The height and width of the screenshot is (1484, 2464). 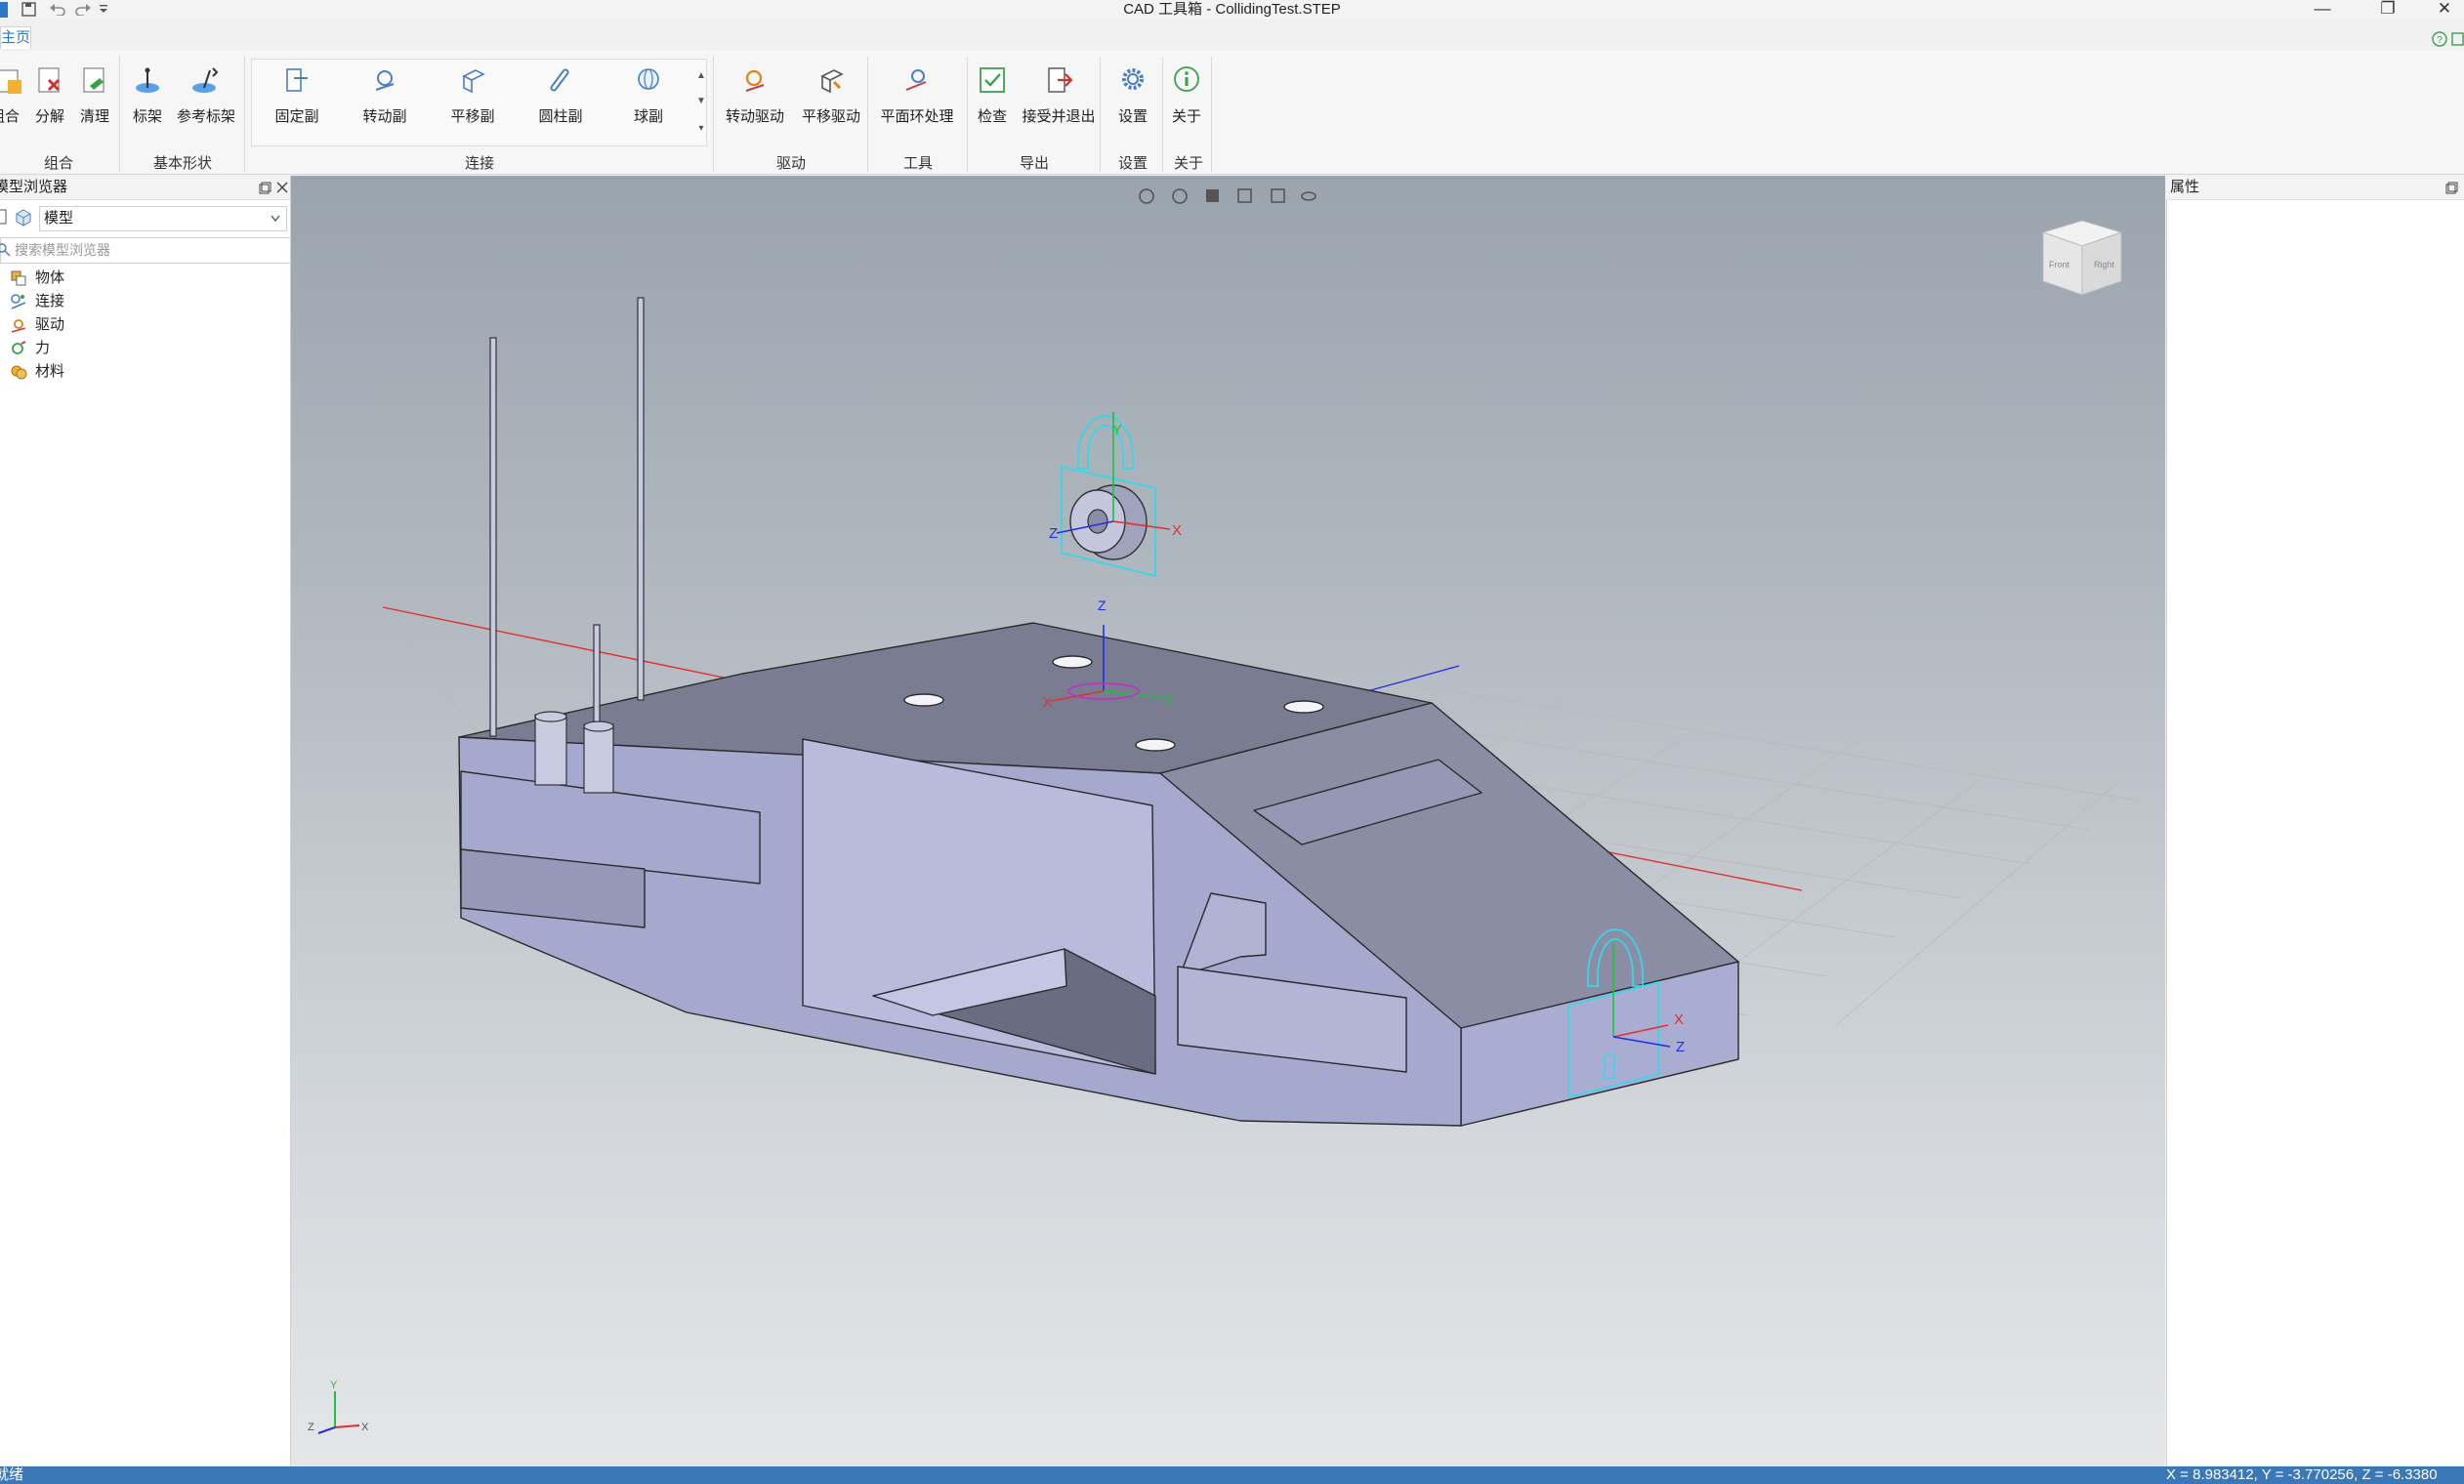 What do you see at coordinates (474, 82) in the screenshot?
I see `prismatic-pair-icon` at bounding box center [474, 82].